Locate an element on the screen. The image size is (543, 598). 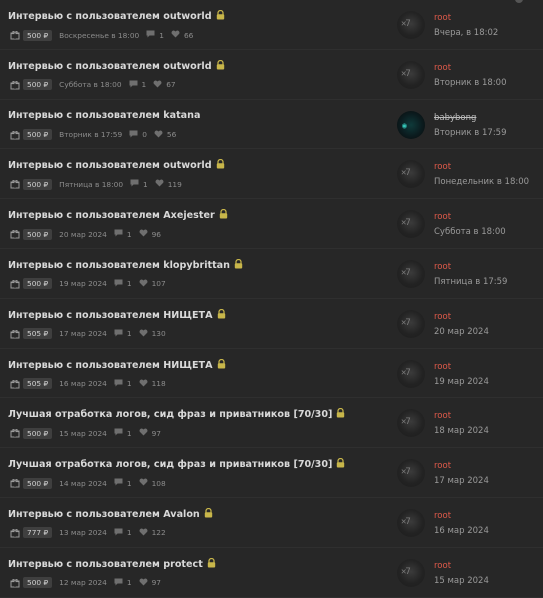
last-post-date: Вторник в 17:59 is located at coordinates (470, 133).